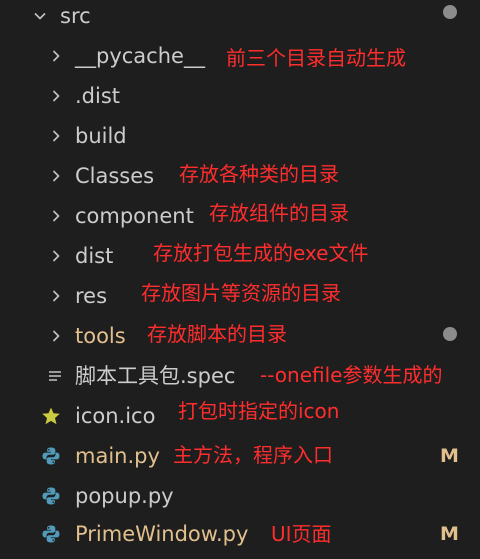  Describe the element at coordinates (240, 376) in the screenshot. I see `tree-item-file: 脚本工具包.spec --onefile参数生成的` at that location.